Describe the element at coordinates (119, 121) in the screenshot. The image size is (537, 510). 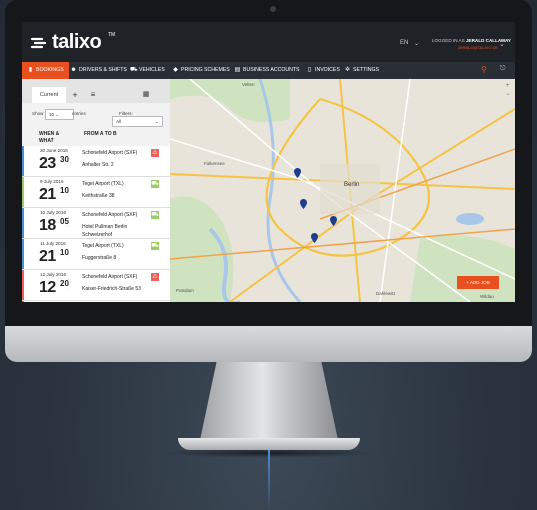
I see `filter-value: All` at that location.